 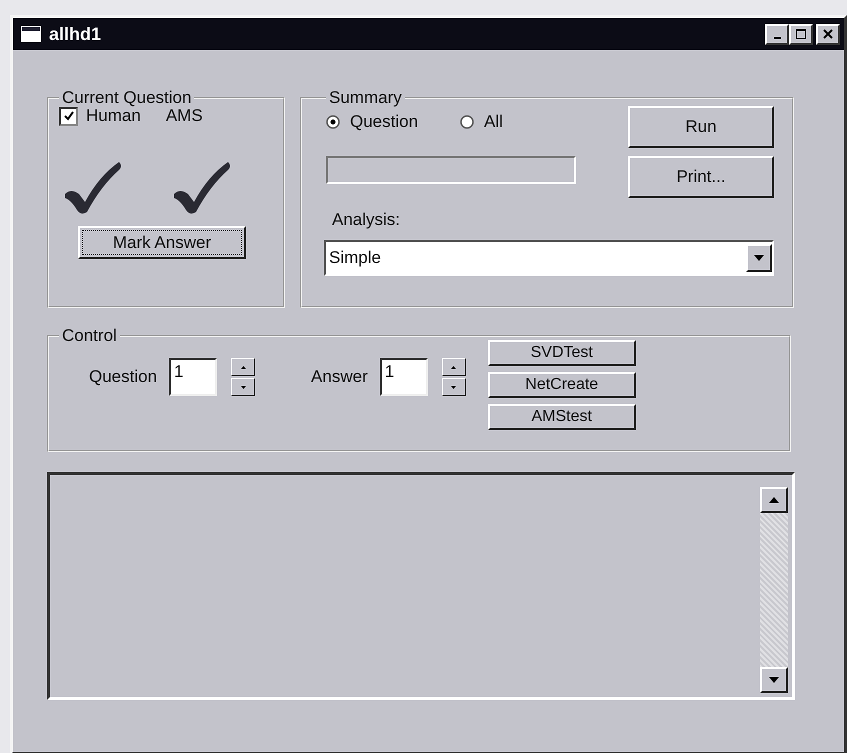 I want to click on scrollbar, so click(x=774, y=590).